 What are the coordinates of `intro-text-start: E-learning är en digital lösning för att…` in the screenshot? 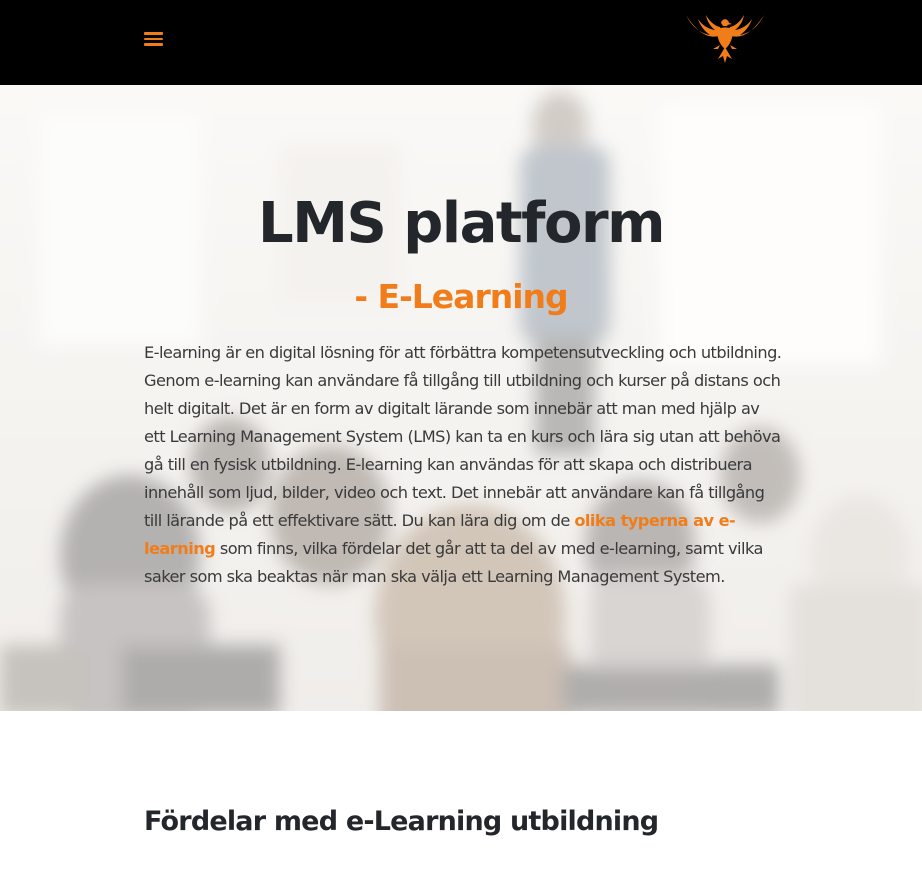 It's located at (463, 436).